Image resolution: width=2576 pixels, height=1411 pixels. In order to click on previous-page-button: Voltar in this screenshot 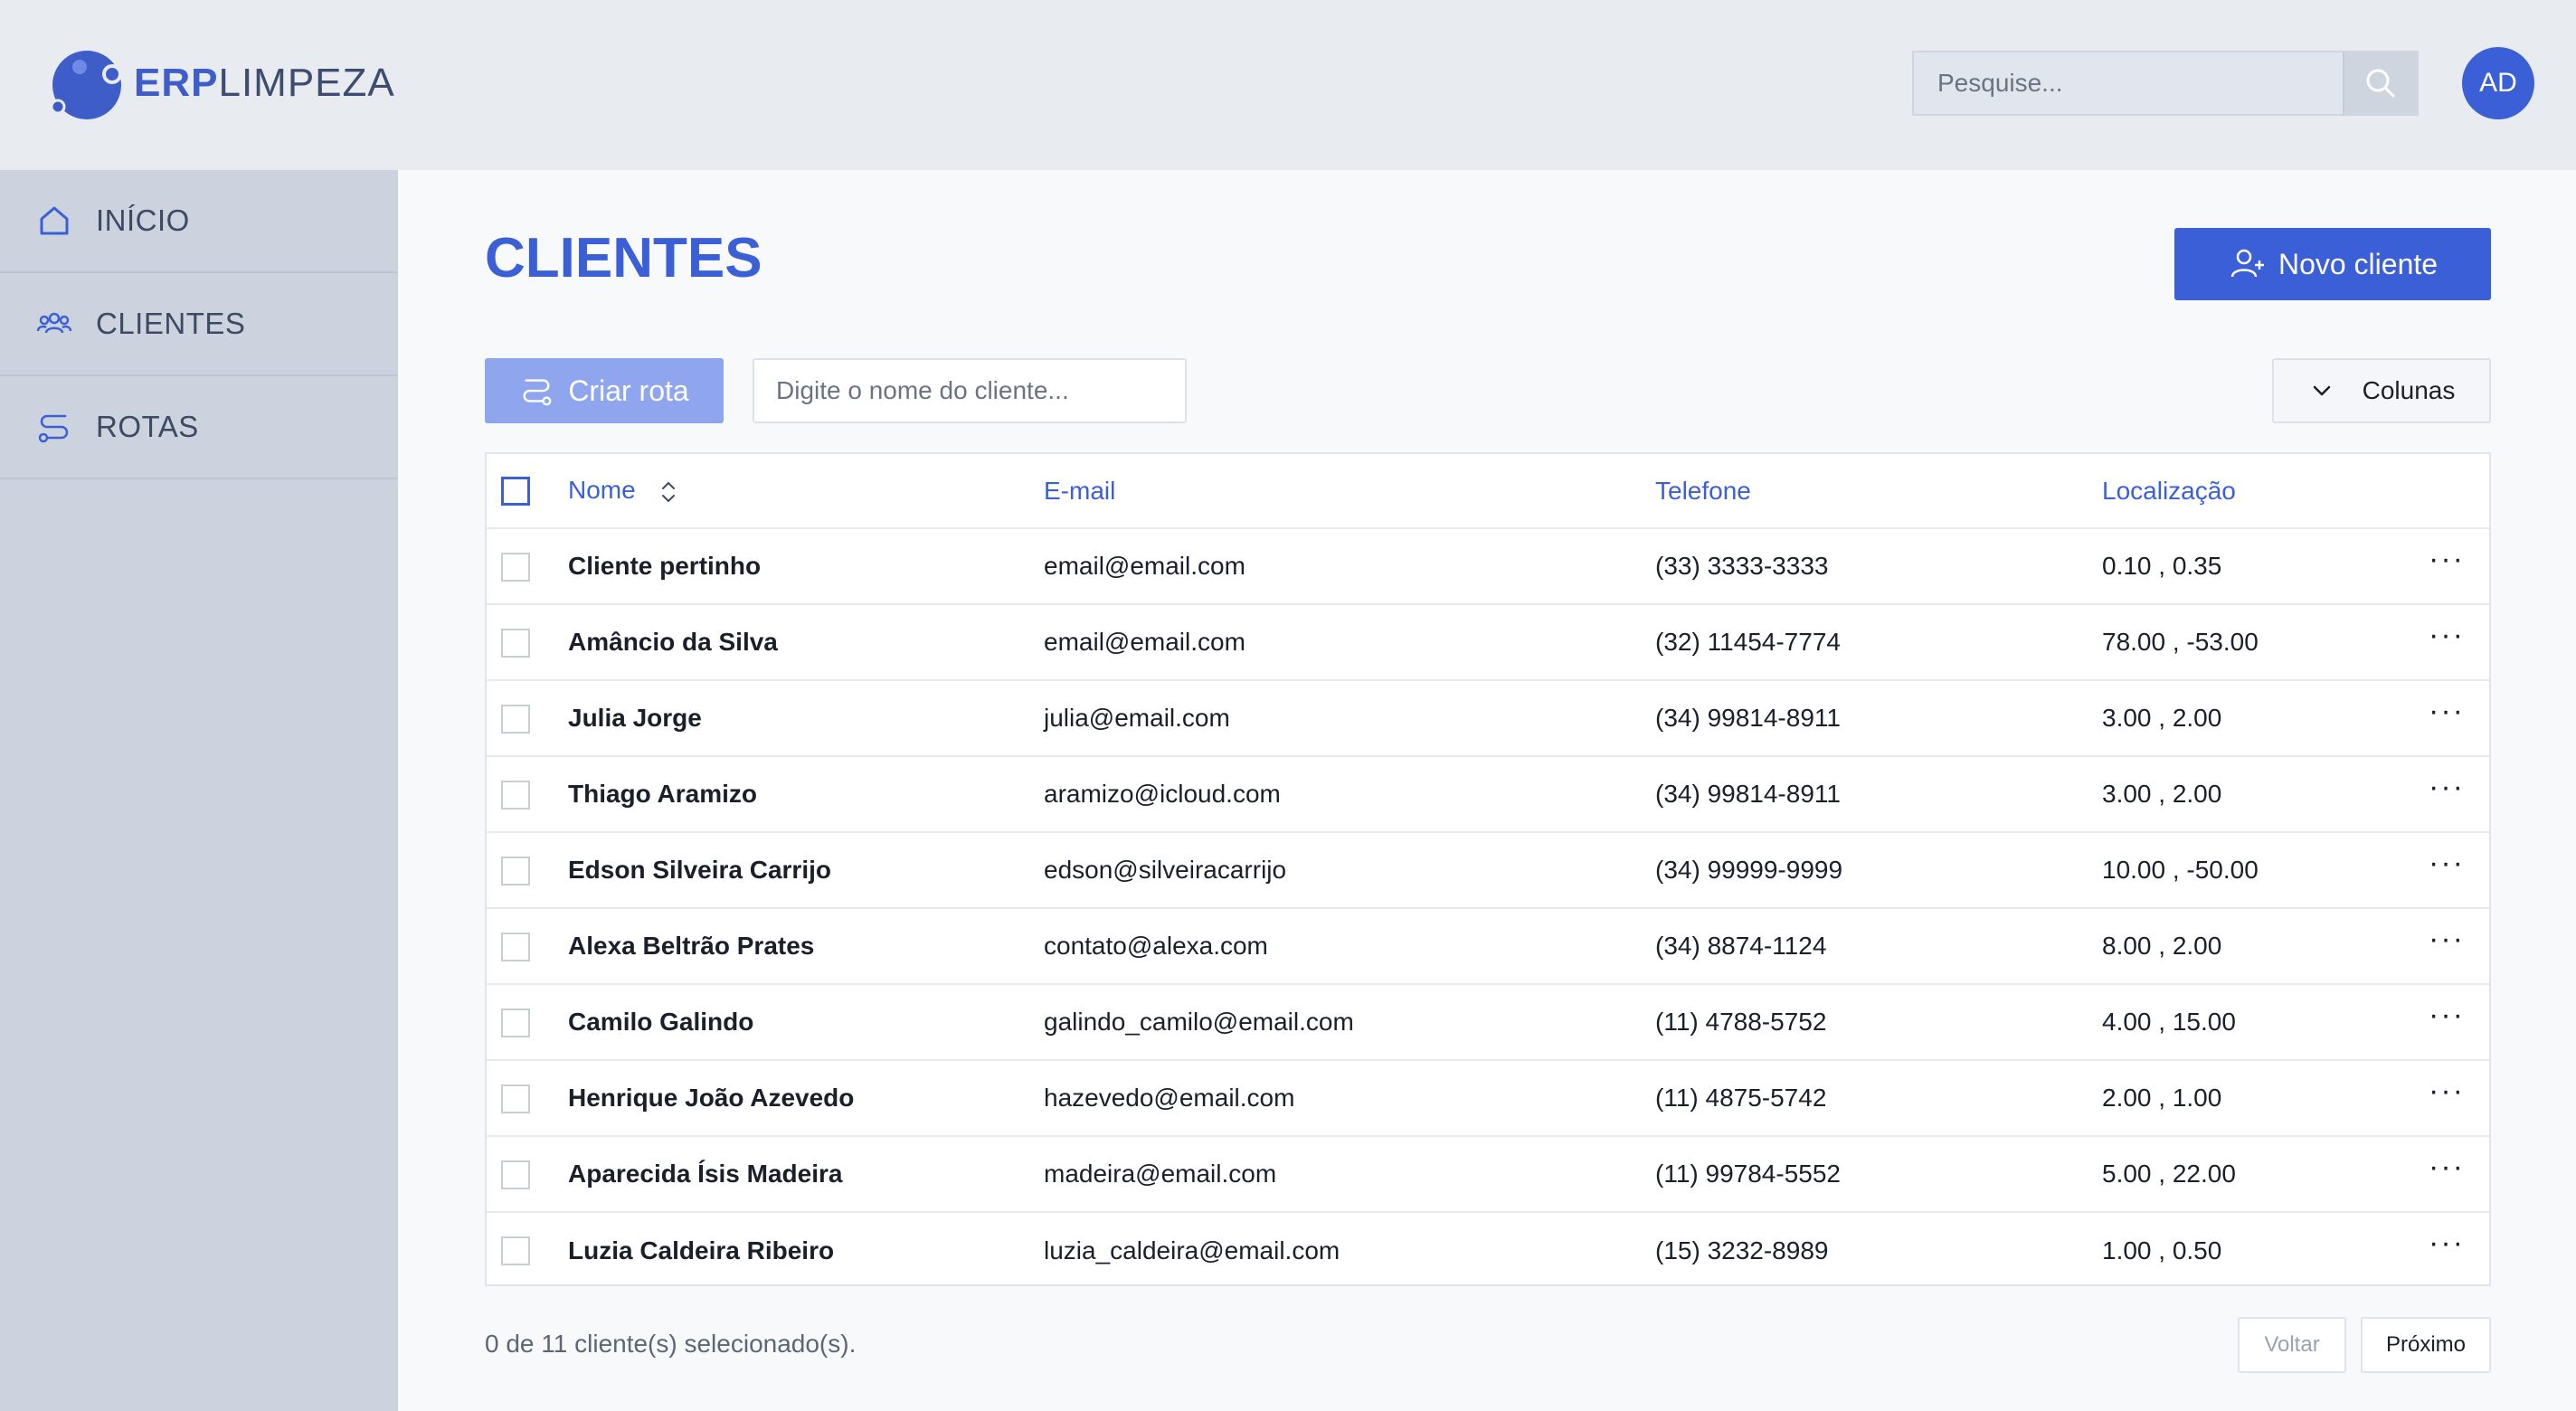, I will do `click(2292, 1345)`.